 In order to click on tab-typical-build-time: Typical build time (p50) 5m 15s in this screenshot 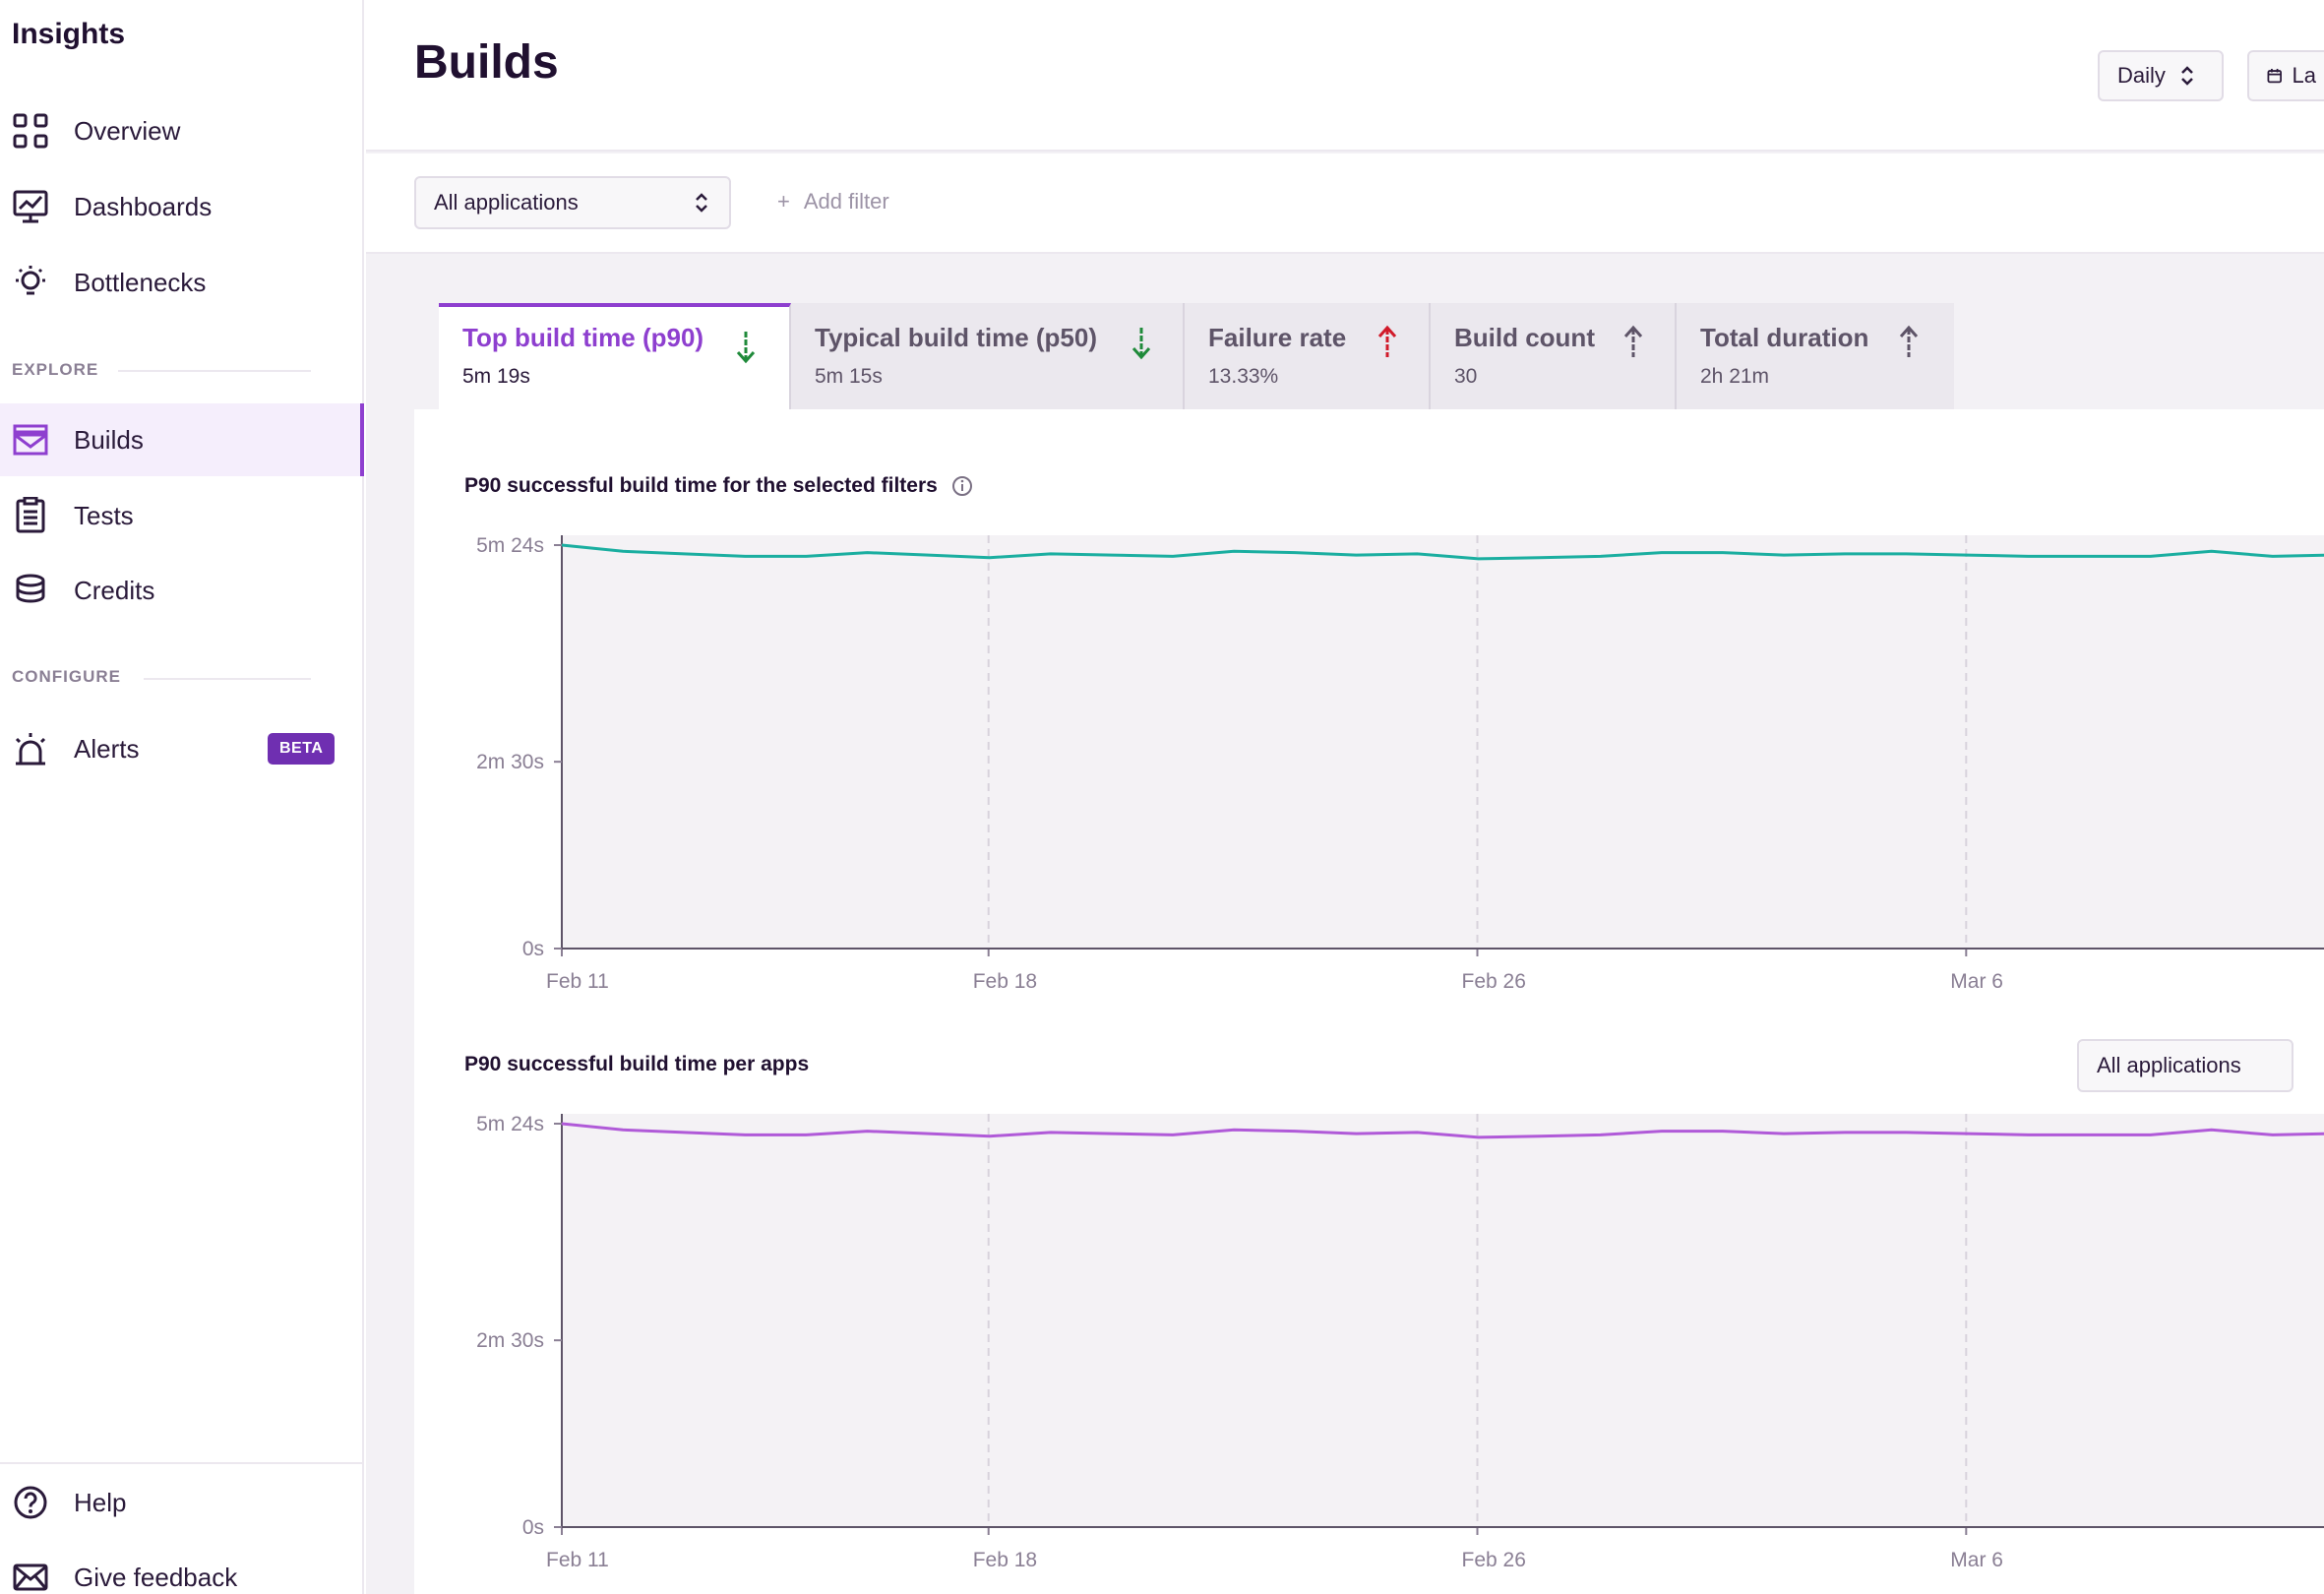, I will do `click(988, 356)`.